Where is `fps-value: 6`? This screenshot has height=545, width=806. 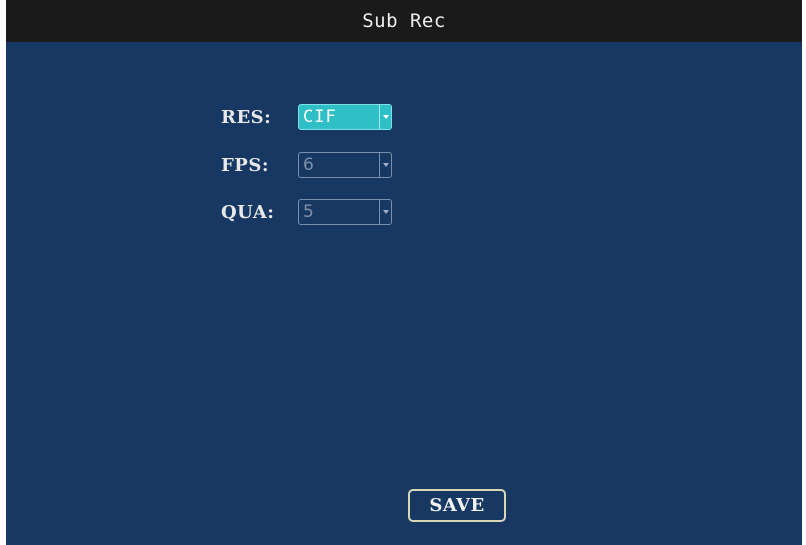 fps-value: 6 is located at coordinates (308, 165).